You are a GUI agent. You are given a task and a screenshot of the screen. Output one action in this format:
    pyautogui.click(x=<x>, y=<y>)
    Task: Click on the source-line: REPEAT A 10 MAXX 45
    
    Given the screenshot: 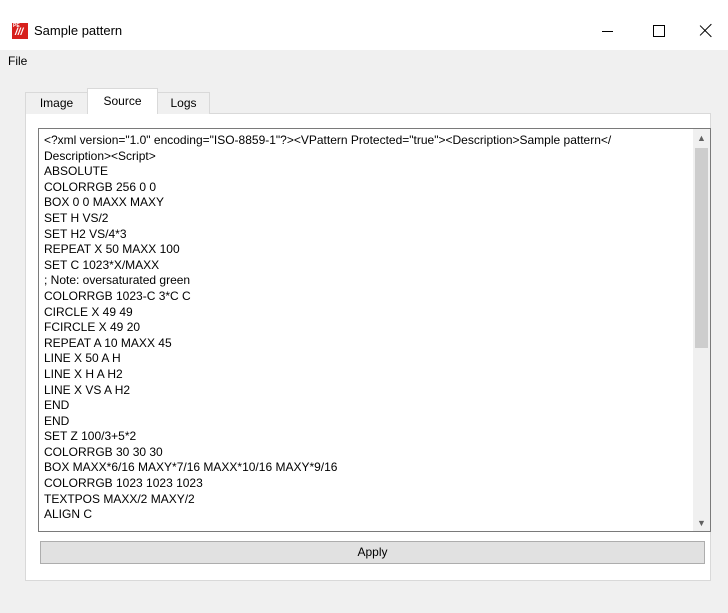 What is the action you would take?
    pyautogui.click(x=108, y=342)
    